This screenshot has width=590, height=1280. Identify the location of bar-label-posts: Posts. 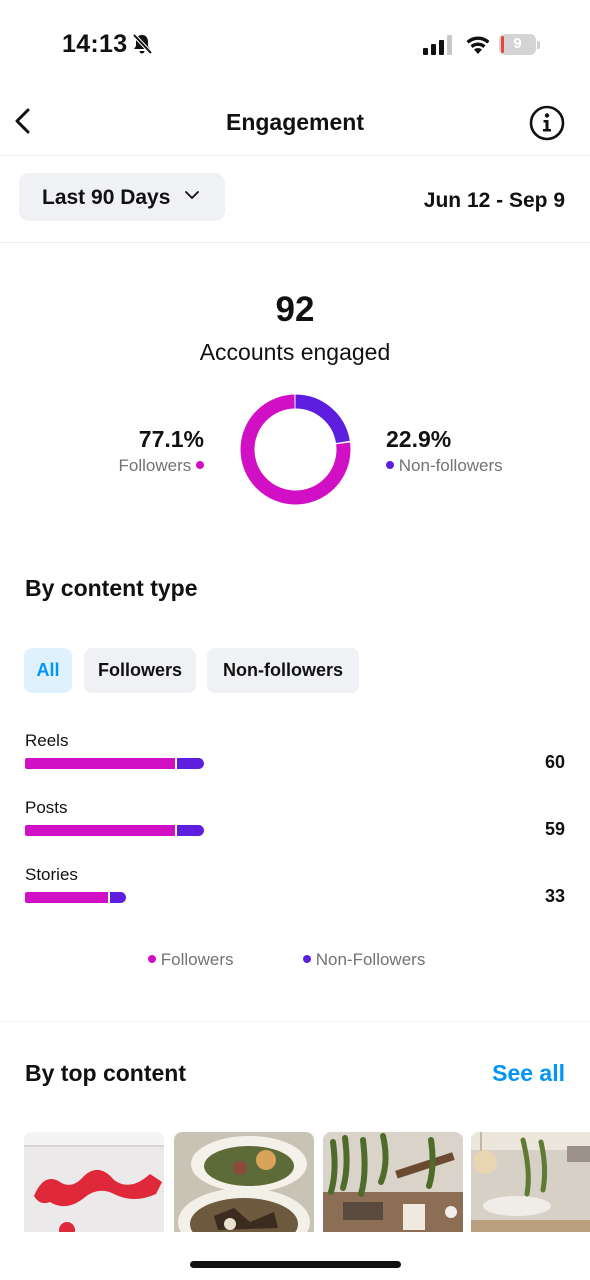
(46, 807).